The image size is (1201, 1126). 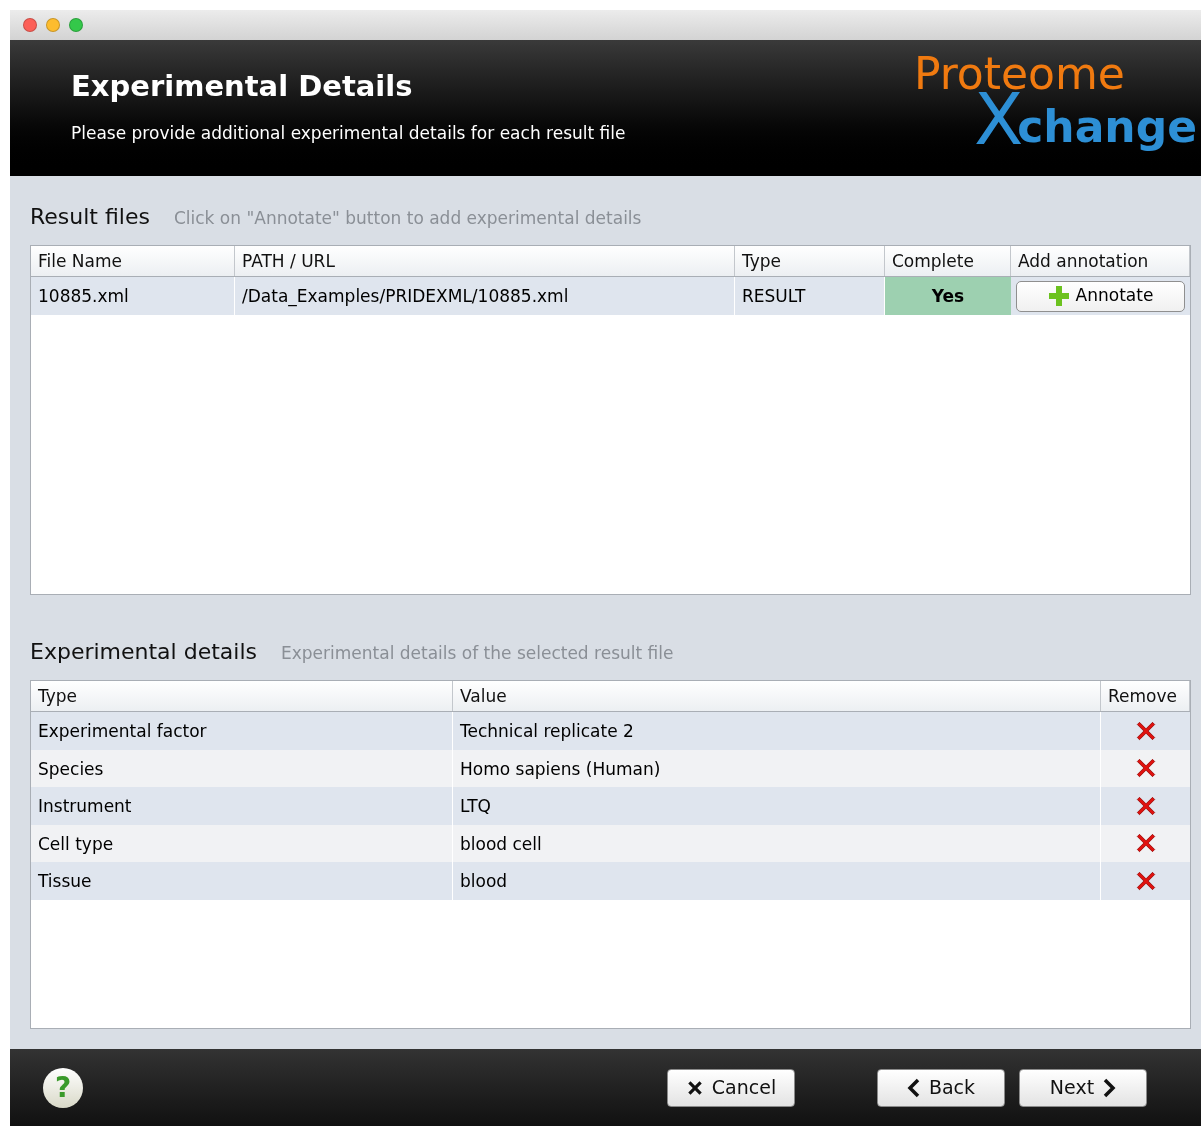 I want to click on table-cell: LTQ, so click(x=777, y=806).